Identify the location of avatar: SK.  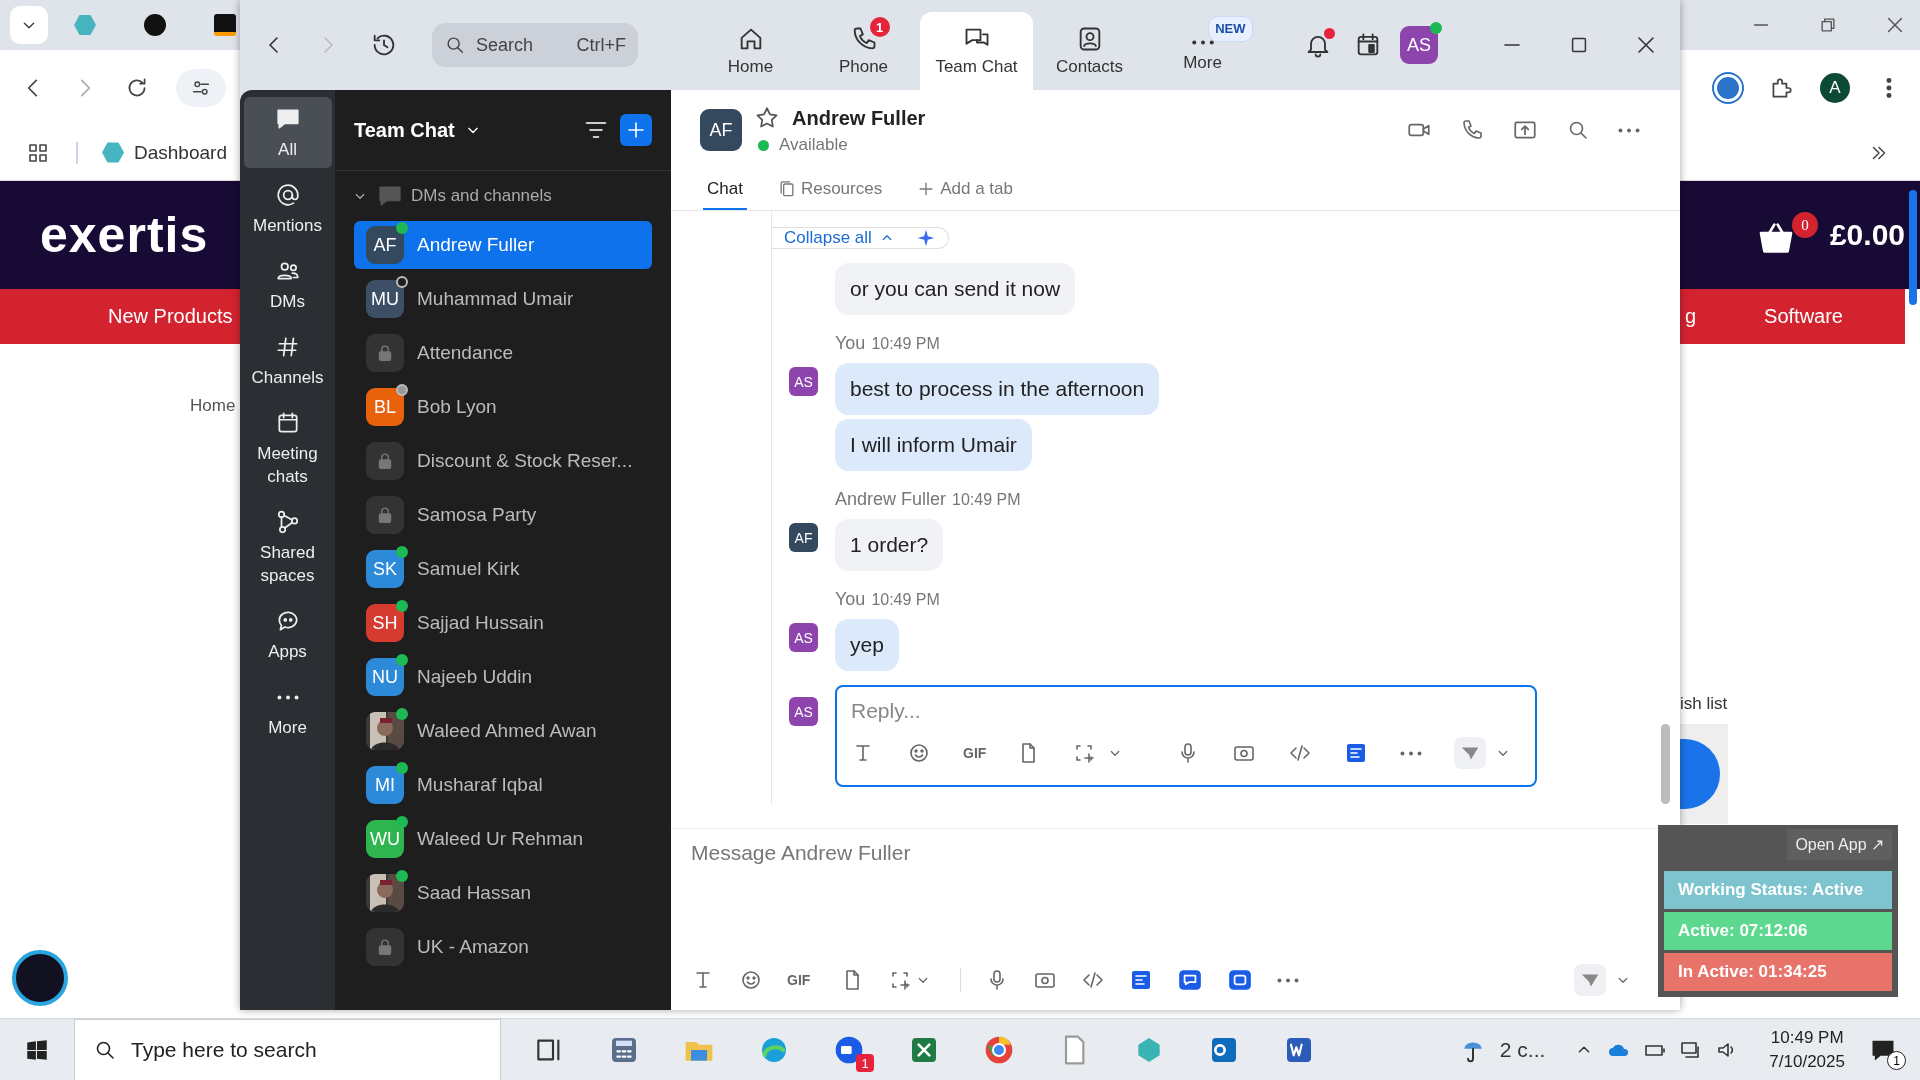
(385, 569).